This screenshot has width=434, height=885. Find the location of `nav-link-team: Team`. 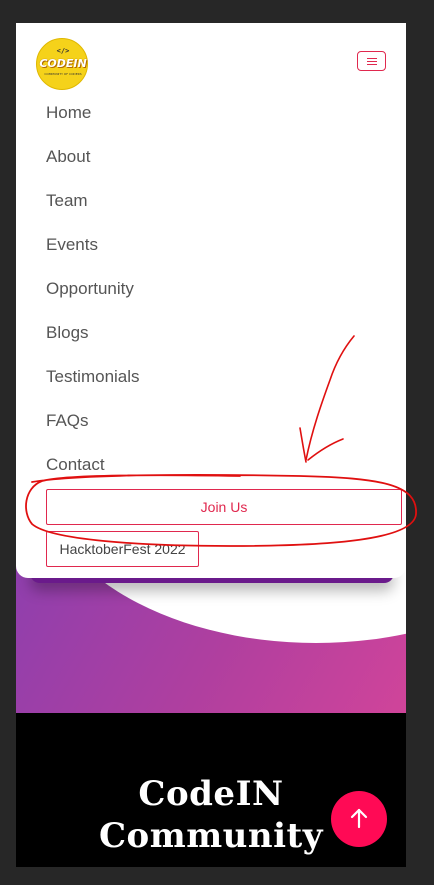

nav-link-team: Team is located at coordinates (67, 201).